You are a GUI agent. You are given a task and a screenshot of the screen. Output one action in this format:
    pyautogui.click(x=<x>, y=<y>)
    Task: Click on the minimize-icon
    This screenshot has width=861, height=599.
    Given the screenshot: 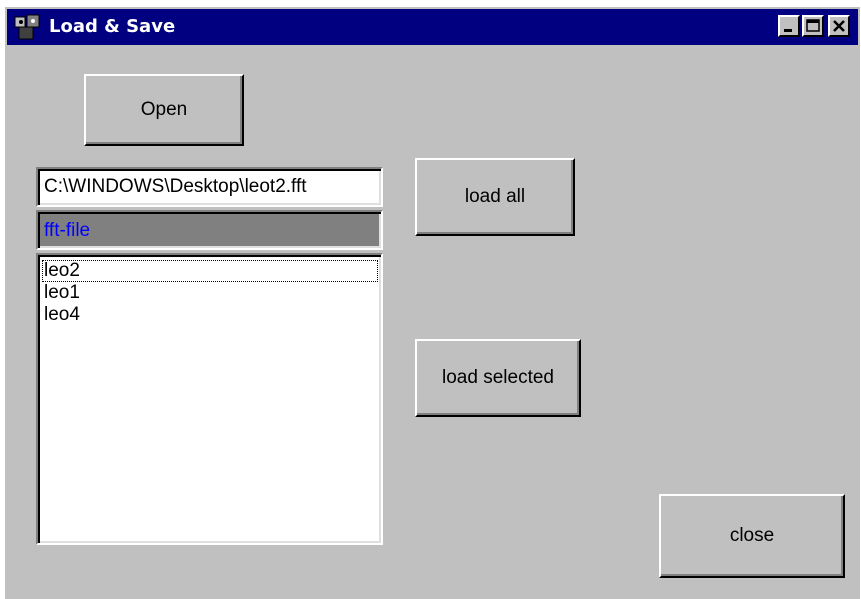 What is the action you would take?
    pyautogui.click(x=788, y=30)
    